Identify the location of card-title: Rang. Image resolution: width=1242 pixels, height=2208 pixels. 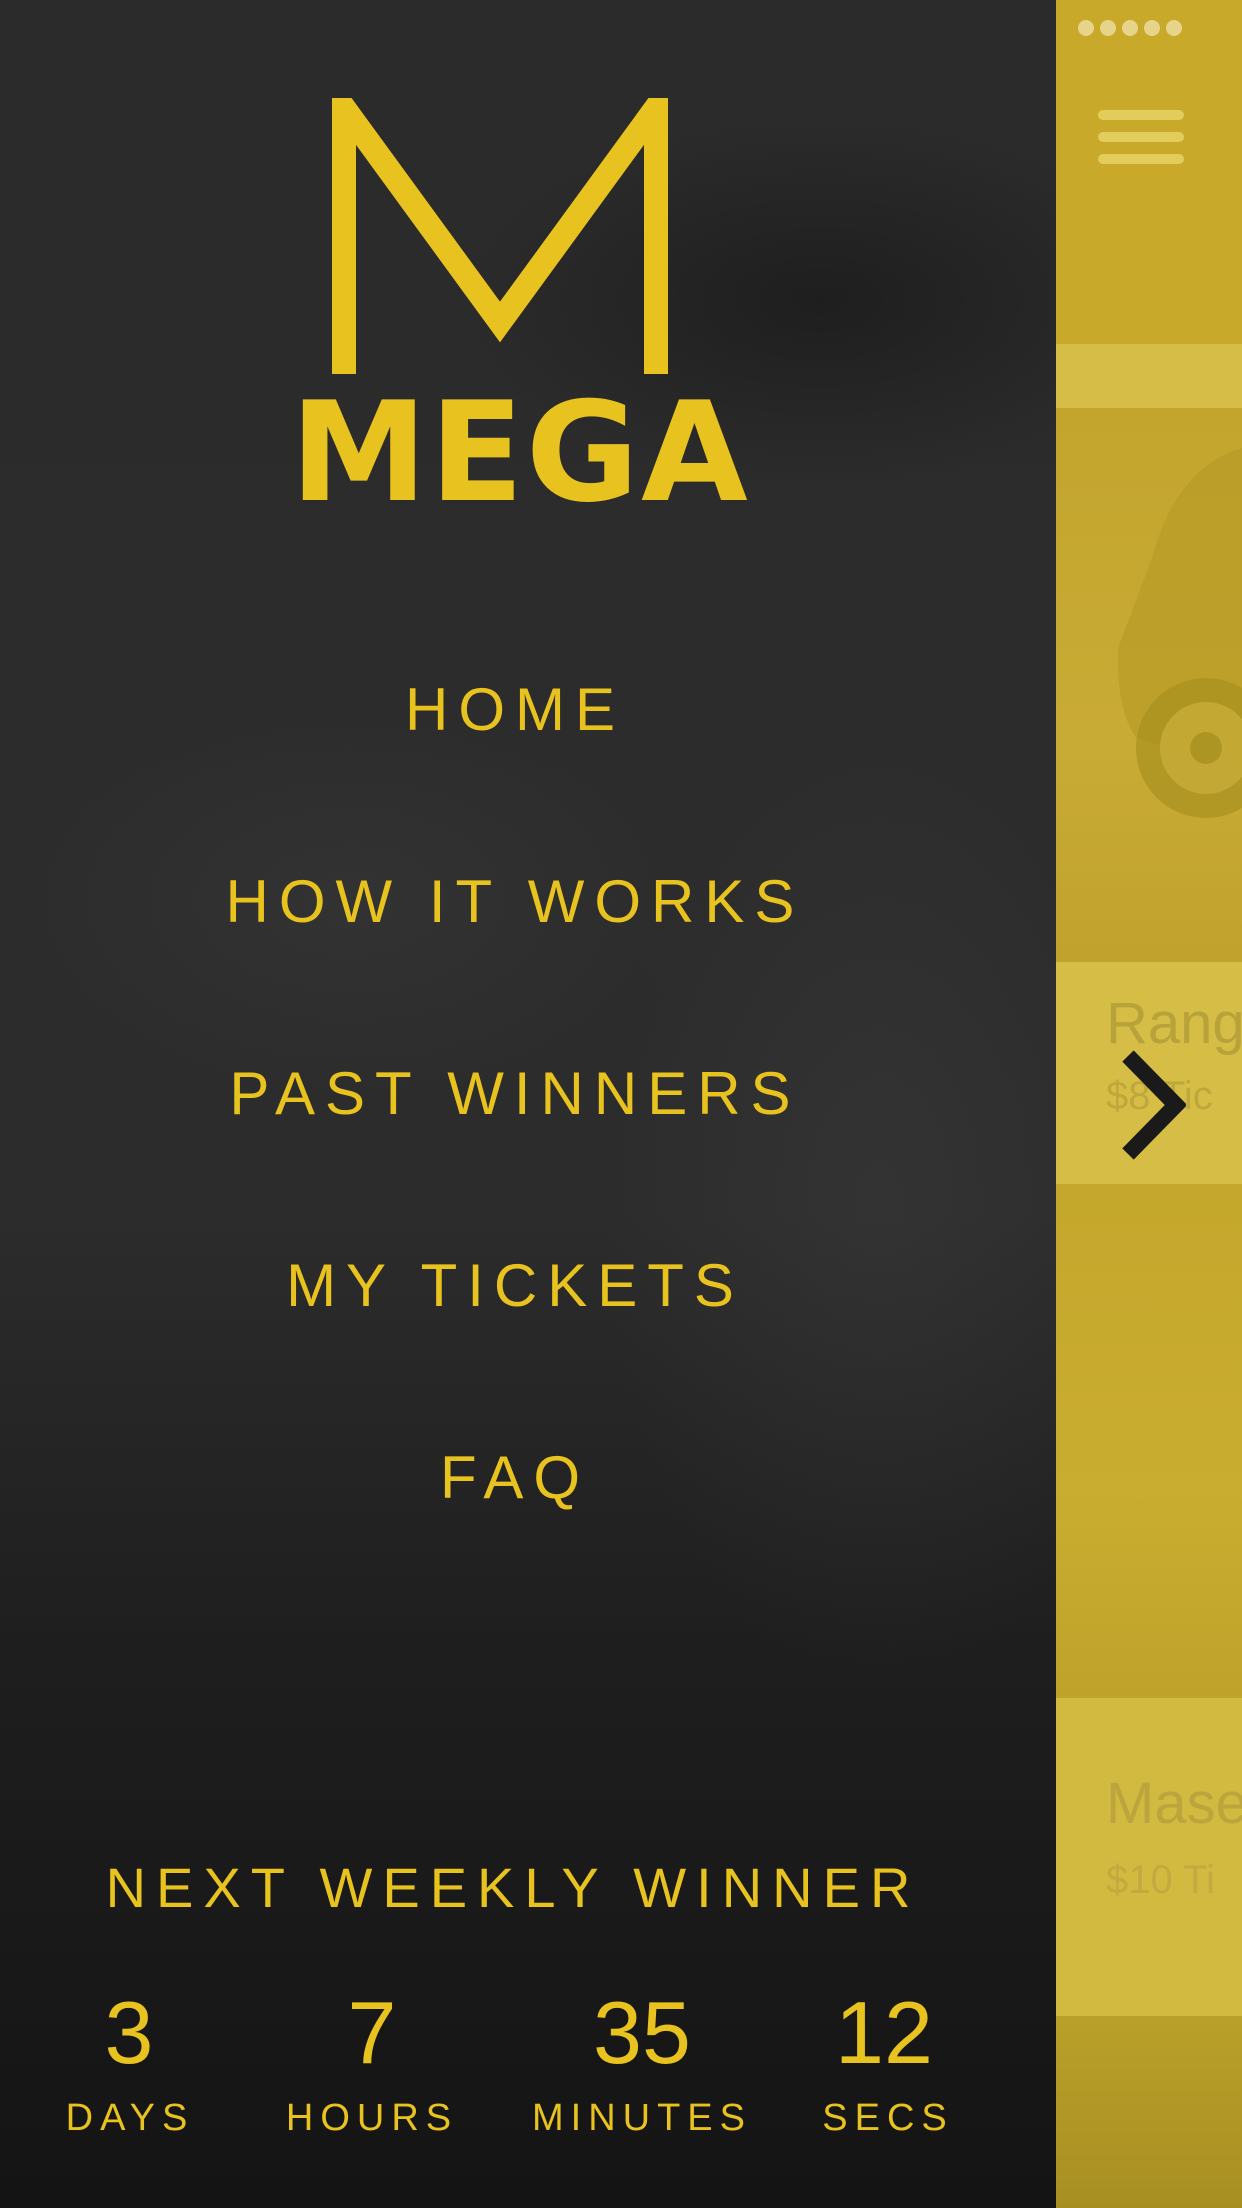
(1174, 1023).